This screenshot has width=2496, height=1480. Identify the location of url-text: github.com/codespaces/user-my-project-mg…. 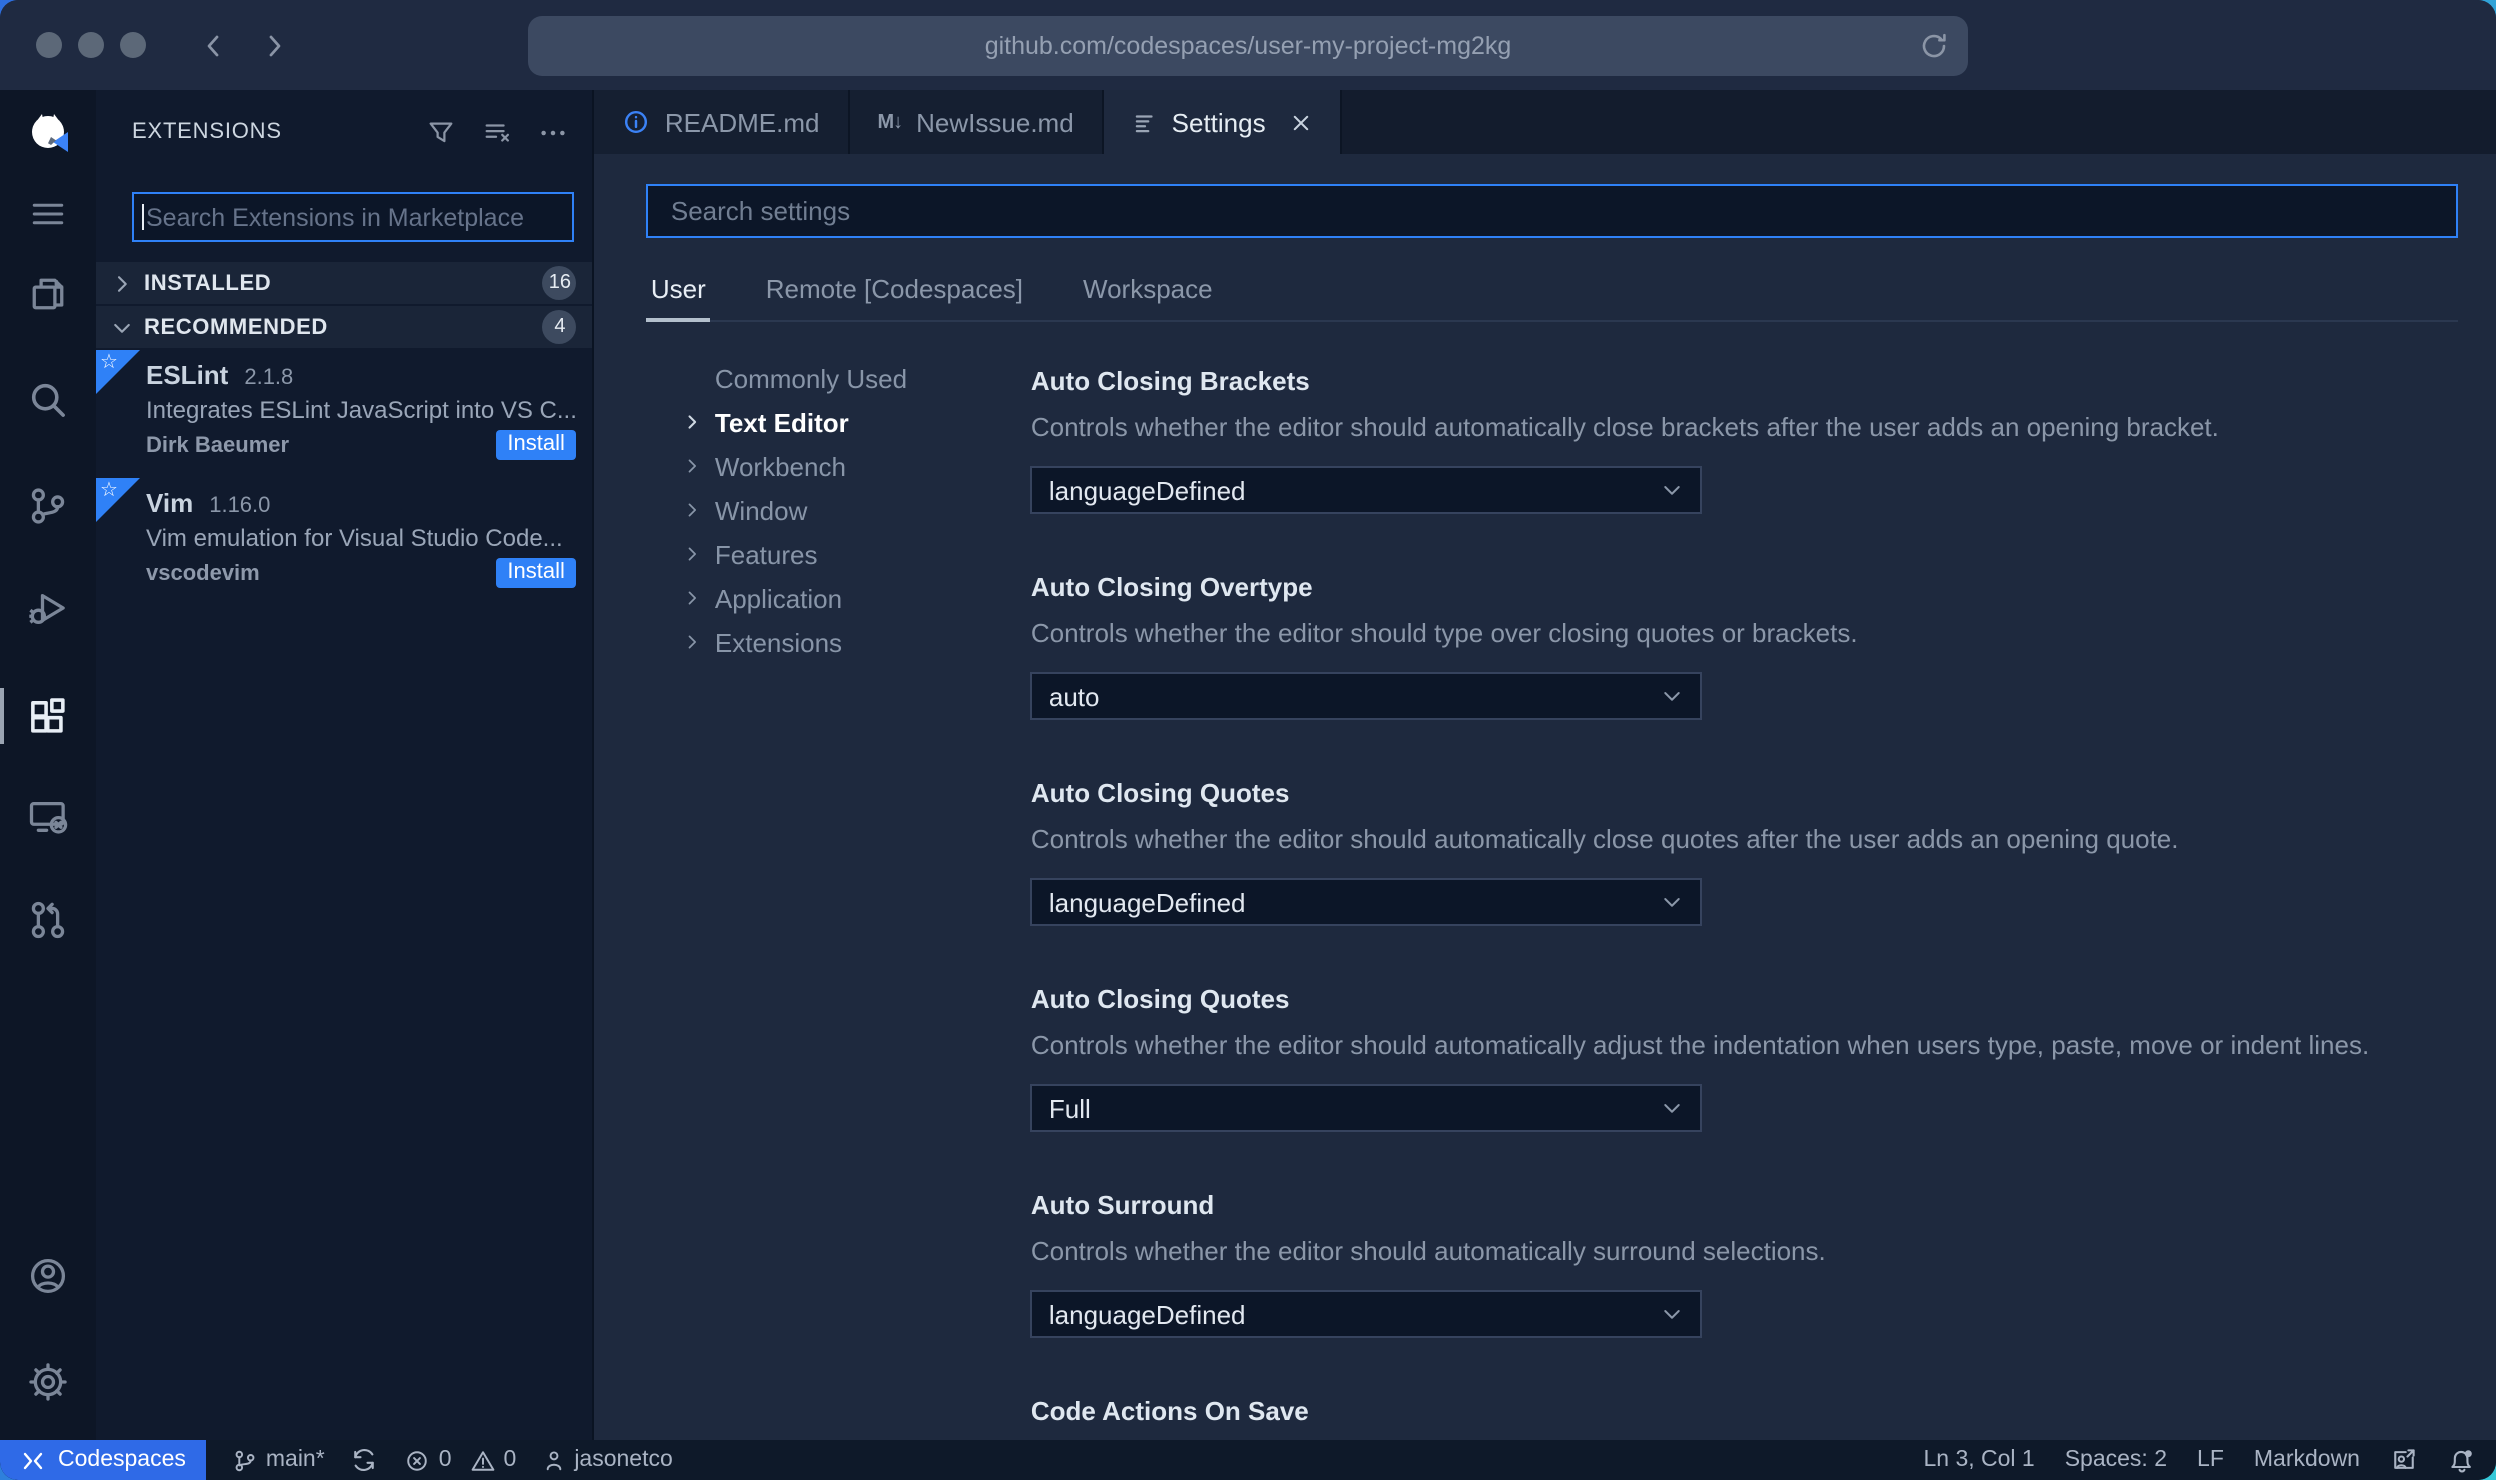
(1248, 46).